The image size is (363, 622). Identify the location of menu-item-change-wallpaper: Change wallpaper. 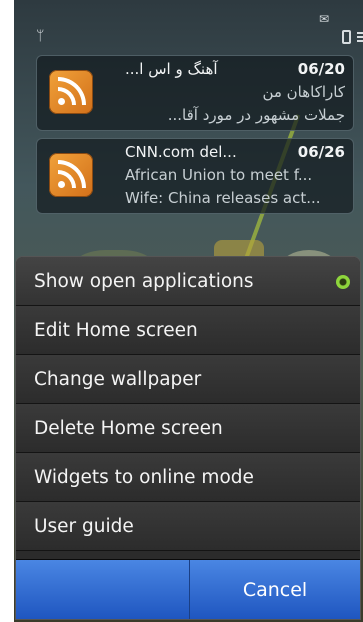
(188, 379).